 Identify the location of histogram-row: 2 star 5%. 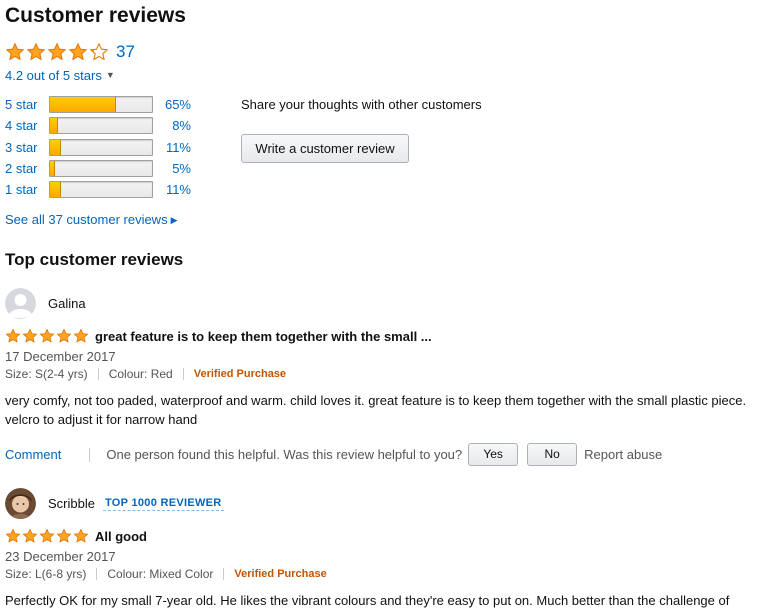
(100, 168).